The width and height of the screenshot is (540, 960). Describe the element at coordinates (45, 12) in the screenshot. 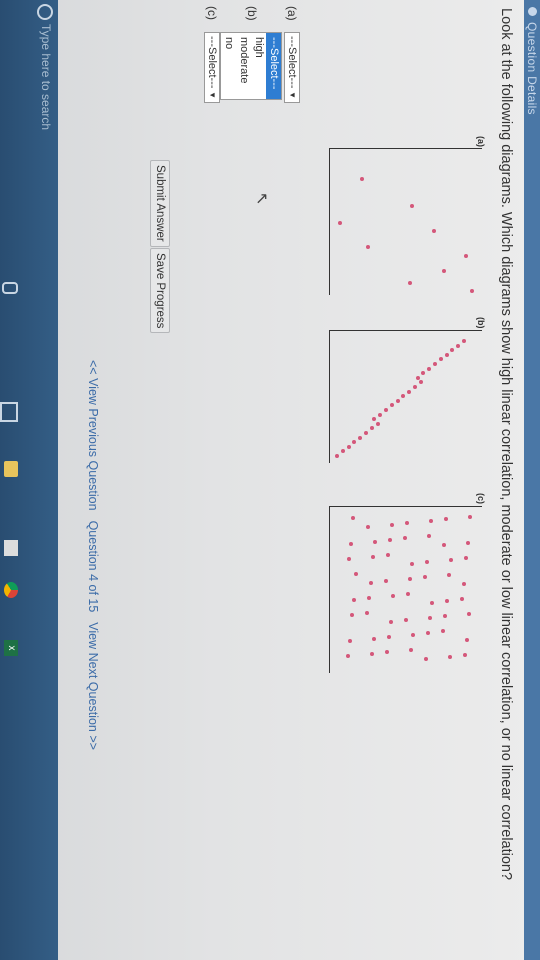

I see `cortana-icon` at that location.